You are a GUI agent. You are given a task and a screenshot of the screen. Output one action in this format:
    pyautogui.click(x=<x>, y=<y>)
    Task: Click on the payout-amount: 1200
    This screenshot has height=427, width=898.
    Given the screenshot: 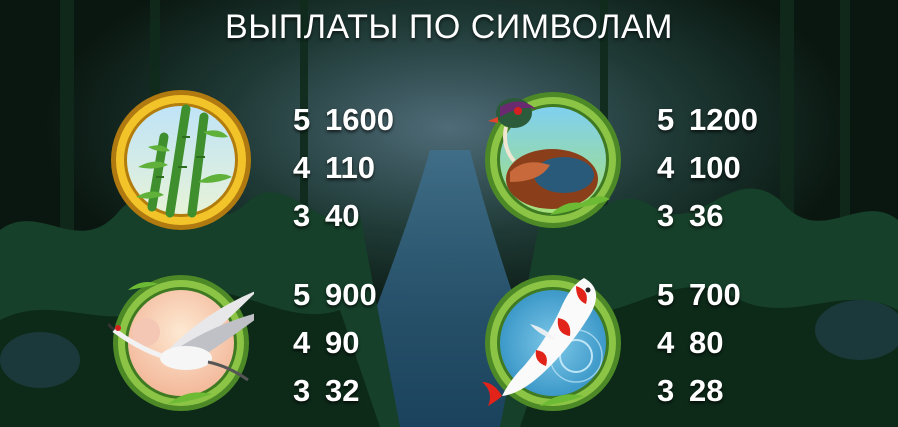 What is the action you would take?
    pyautogui.click(x=723, y=119)
    